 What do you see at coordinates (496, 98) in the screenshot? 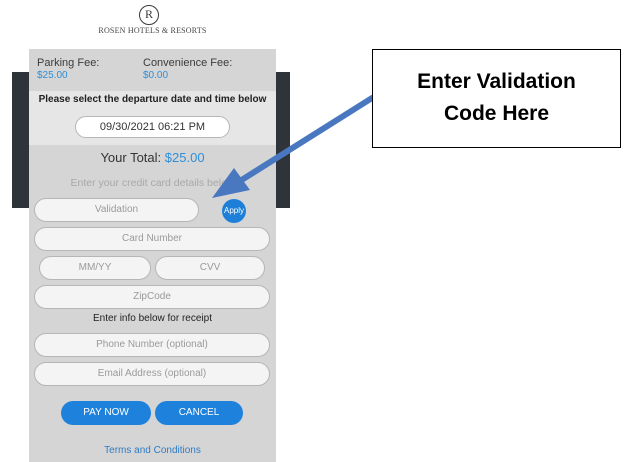
I see `annotation-callout: Enter Validation Code Here` at bounding box center [496, 98].